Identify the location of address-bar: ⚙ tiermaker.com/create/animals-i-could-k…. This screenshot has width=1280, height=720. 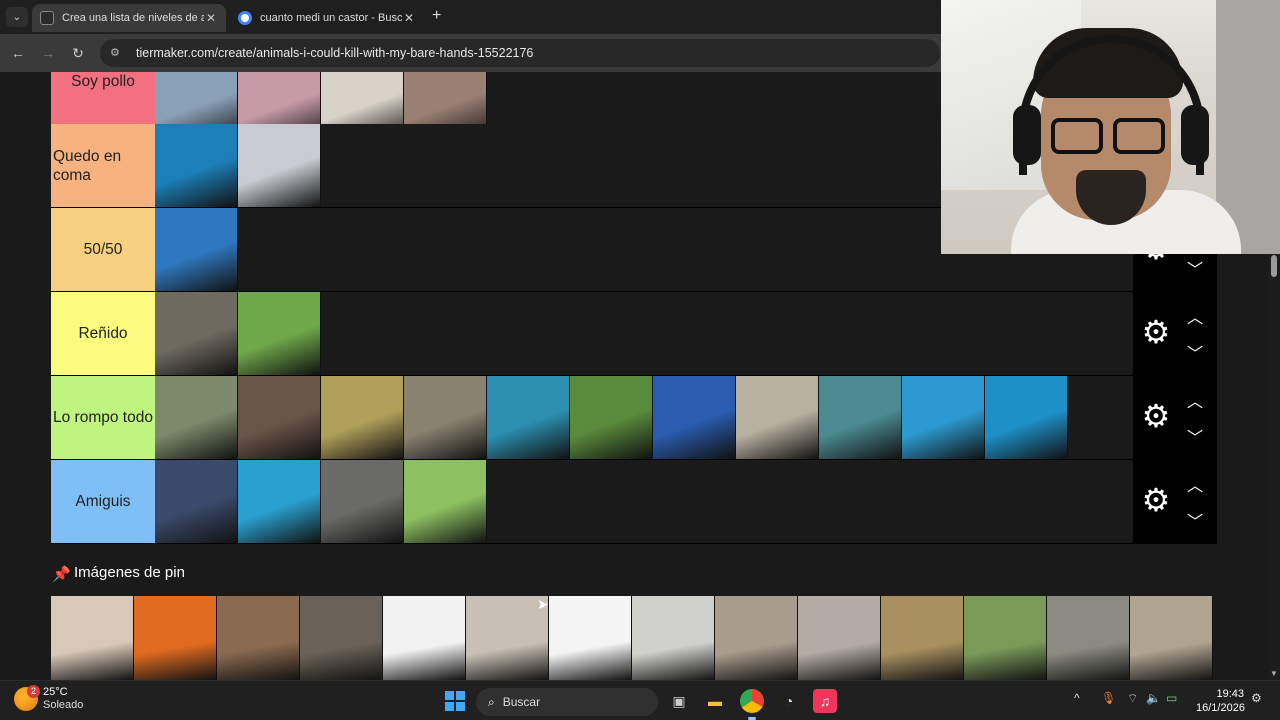
(520, 53).